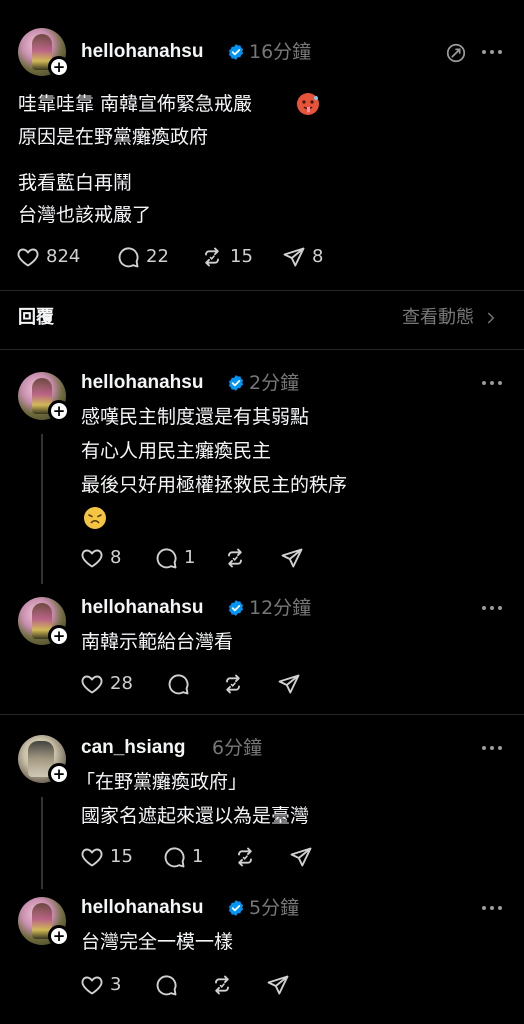  What do you see at coordinates (237, 748) in the screenshot?
I see `post-time: 6分鐘` at bounding box center [237, 748].